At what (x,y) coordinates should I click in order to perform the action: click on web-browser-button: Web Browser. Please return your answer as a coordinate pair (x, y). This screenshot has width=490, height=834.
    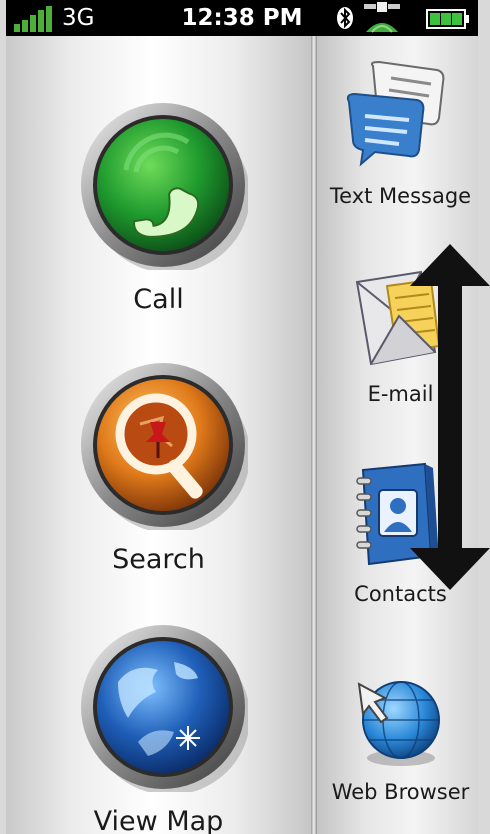
    Looking at the image, I should click on (397, 738).